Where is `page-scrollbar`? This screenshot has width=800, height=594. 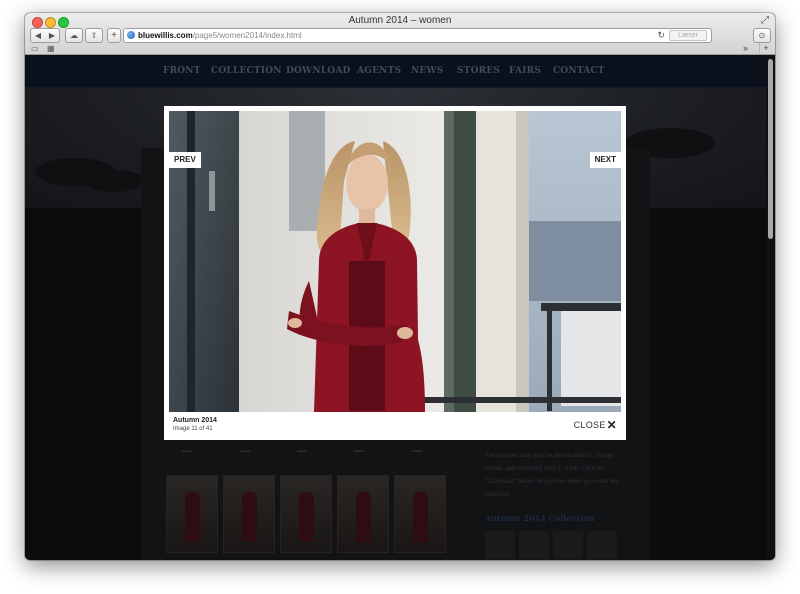
page-scrollbar is located at coordinates (770, 307).